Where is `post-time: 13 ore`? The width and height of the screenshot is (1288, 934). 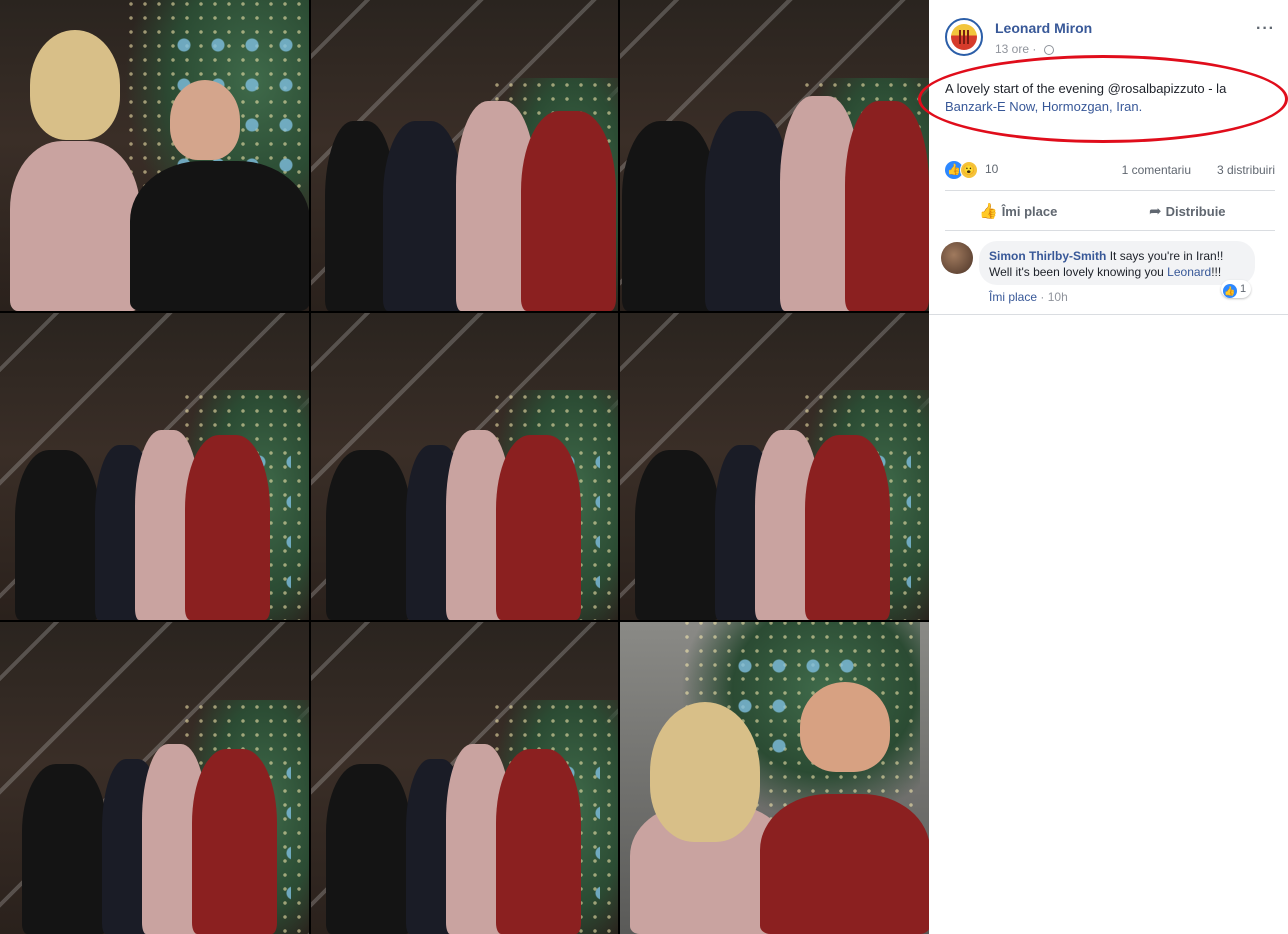
post-time: 13 ore is located at coordinates (1012, 49).